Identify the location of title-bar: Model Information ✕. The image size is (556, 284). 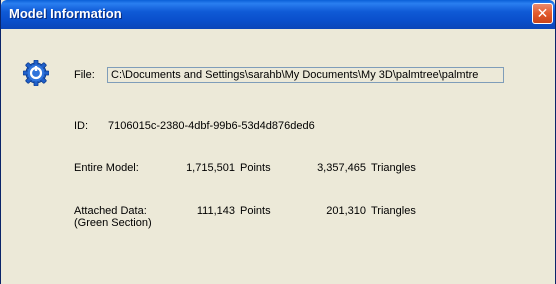
(278, 14).